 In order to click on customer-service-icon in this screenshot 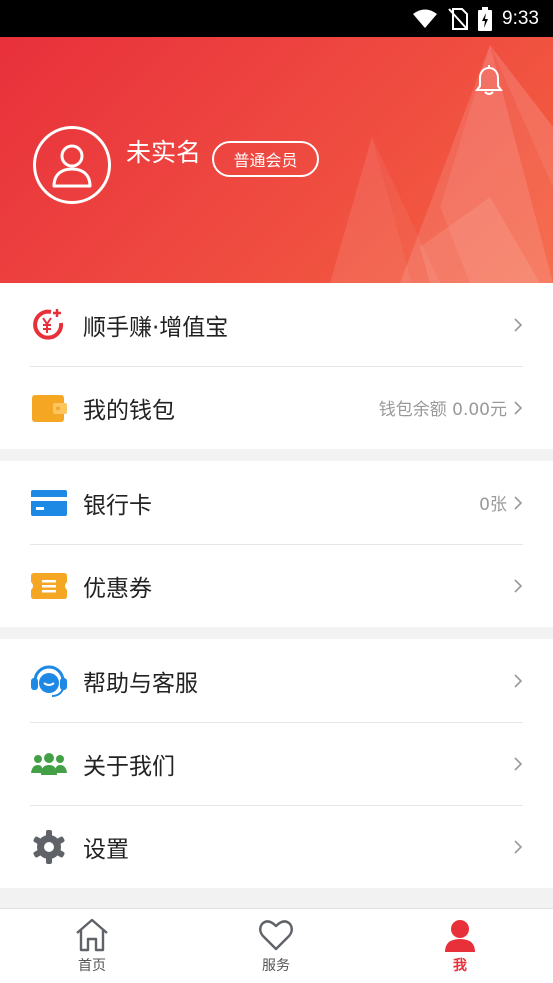, I will do `click(49, 681)`.